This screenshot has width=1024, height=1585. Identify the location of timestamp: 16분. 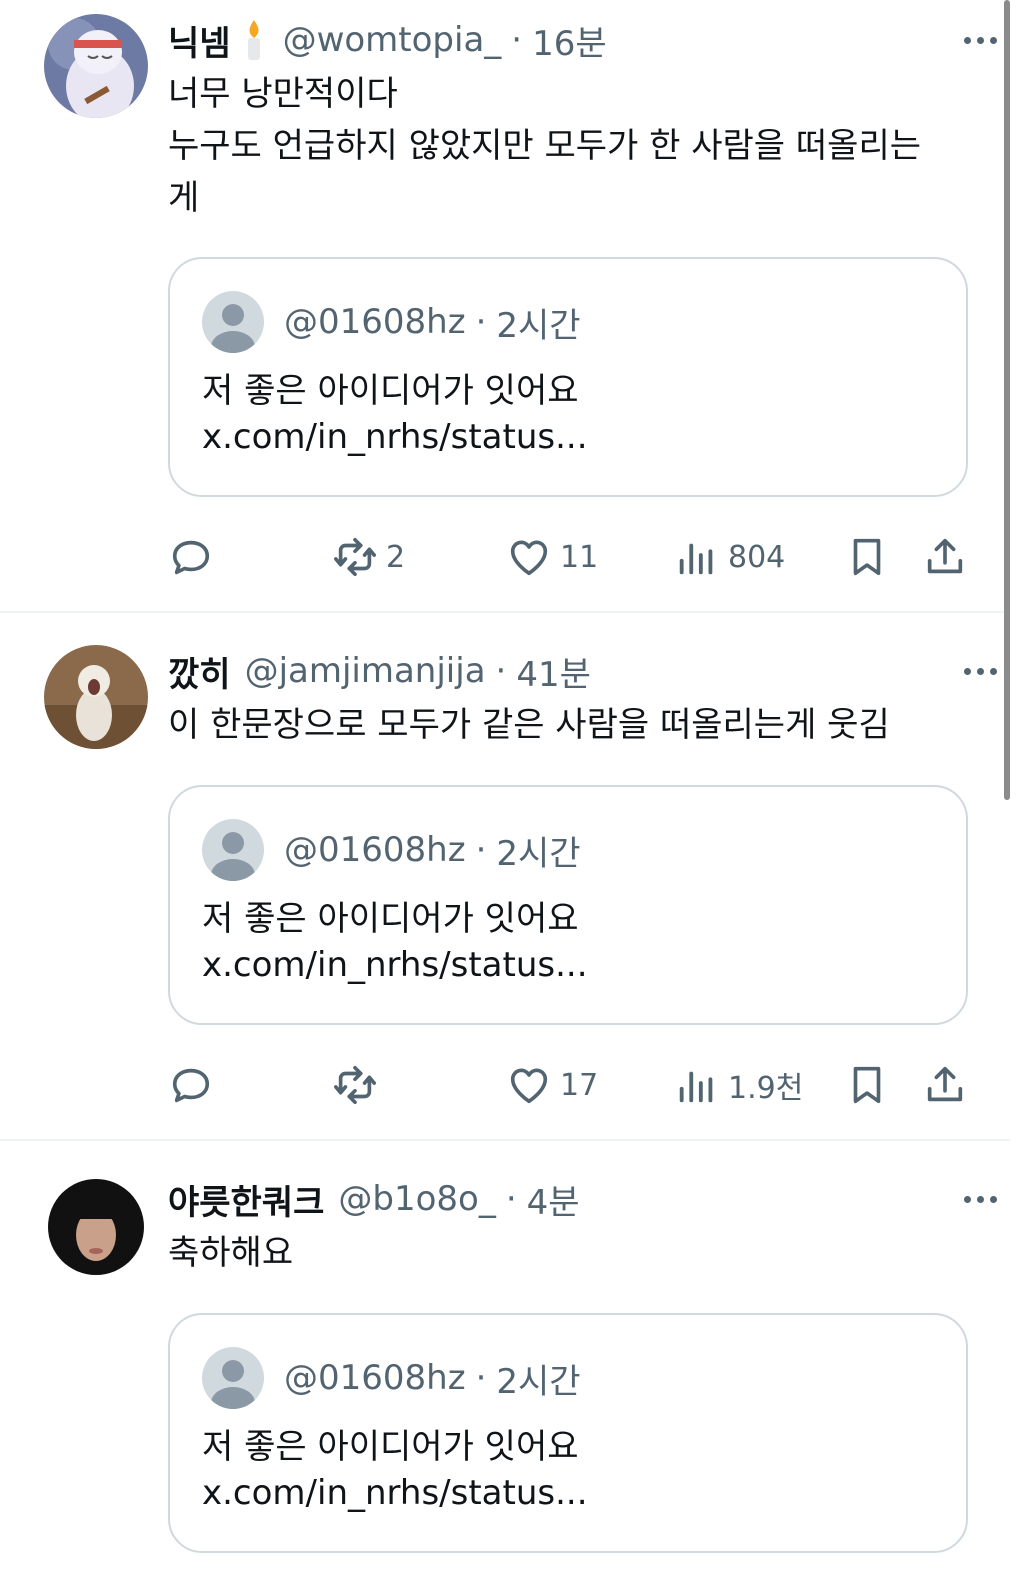
(569, 40).